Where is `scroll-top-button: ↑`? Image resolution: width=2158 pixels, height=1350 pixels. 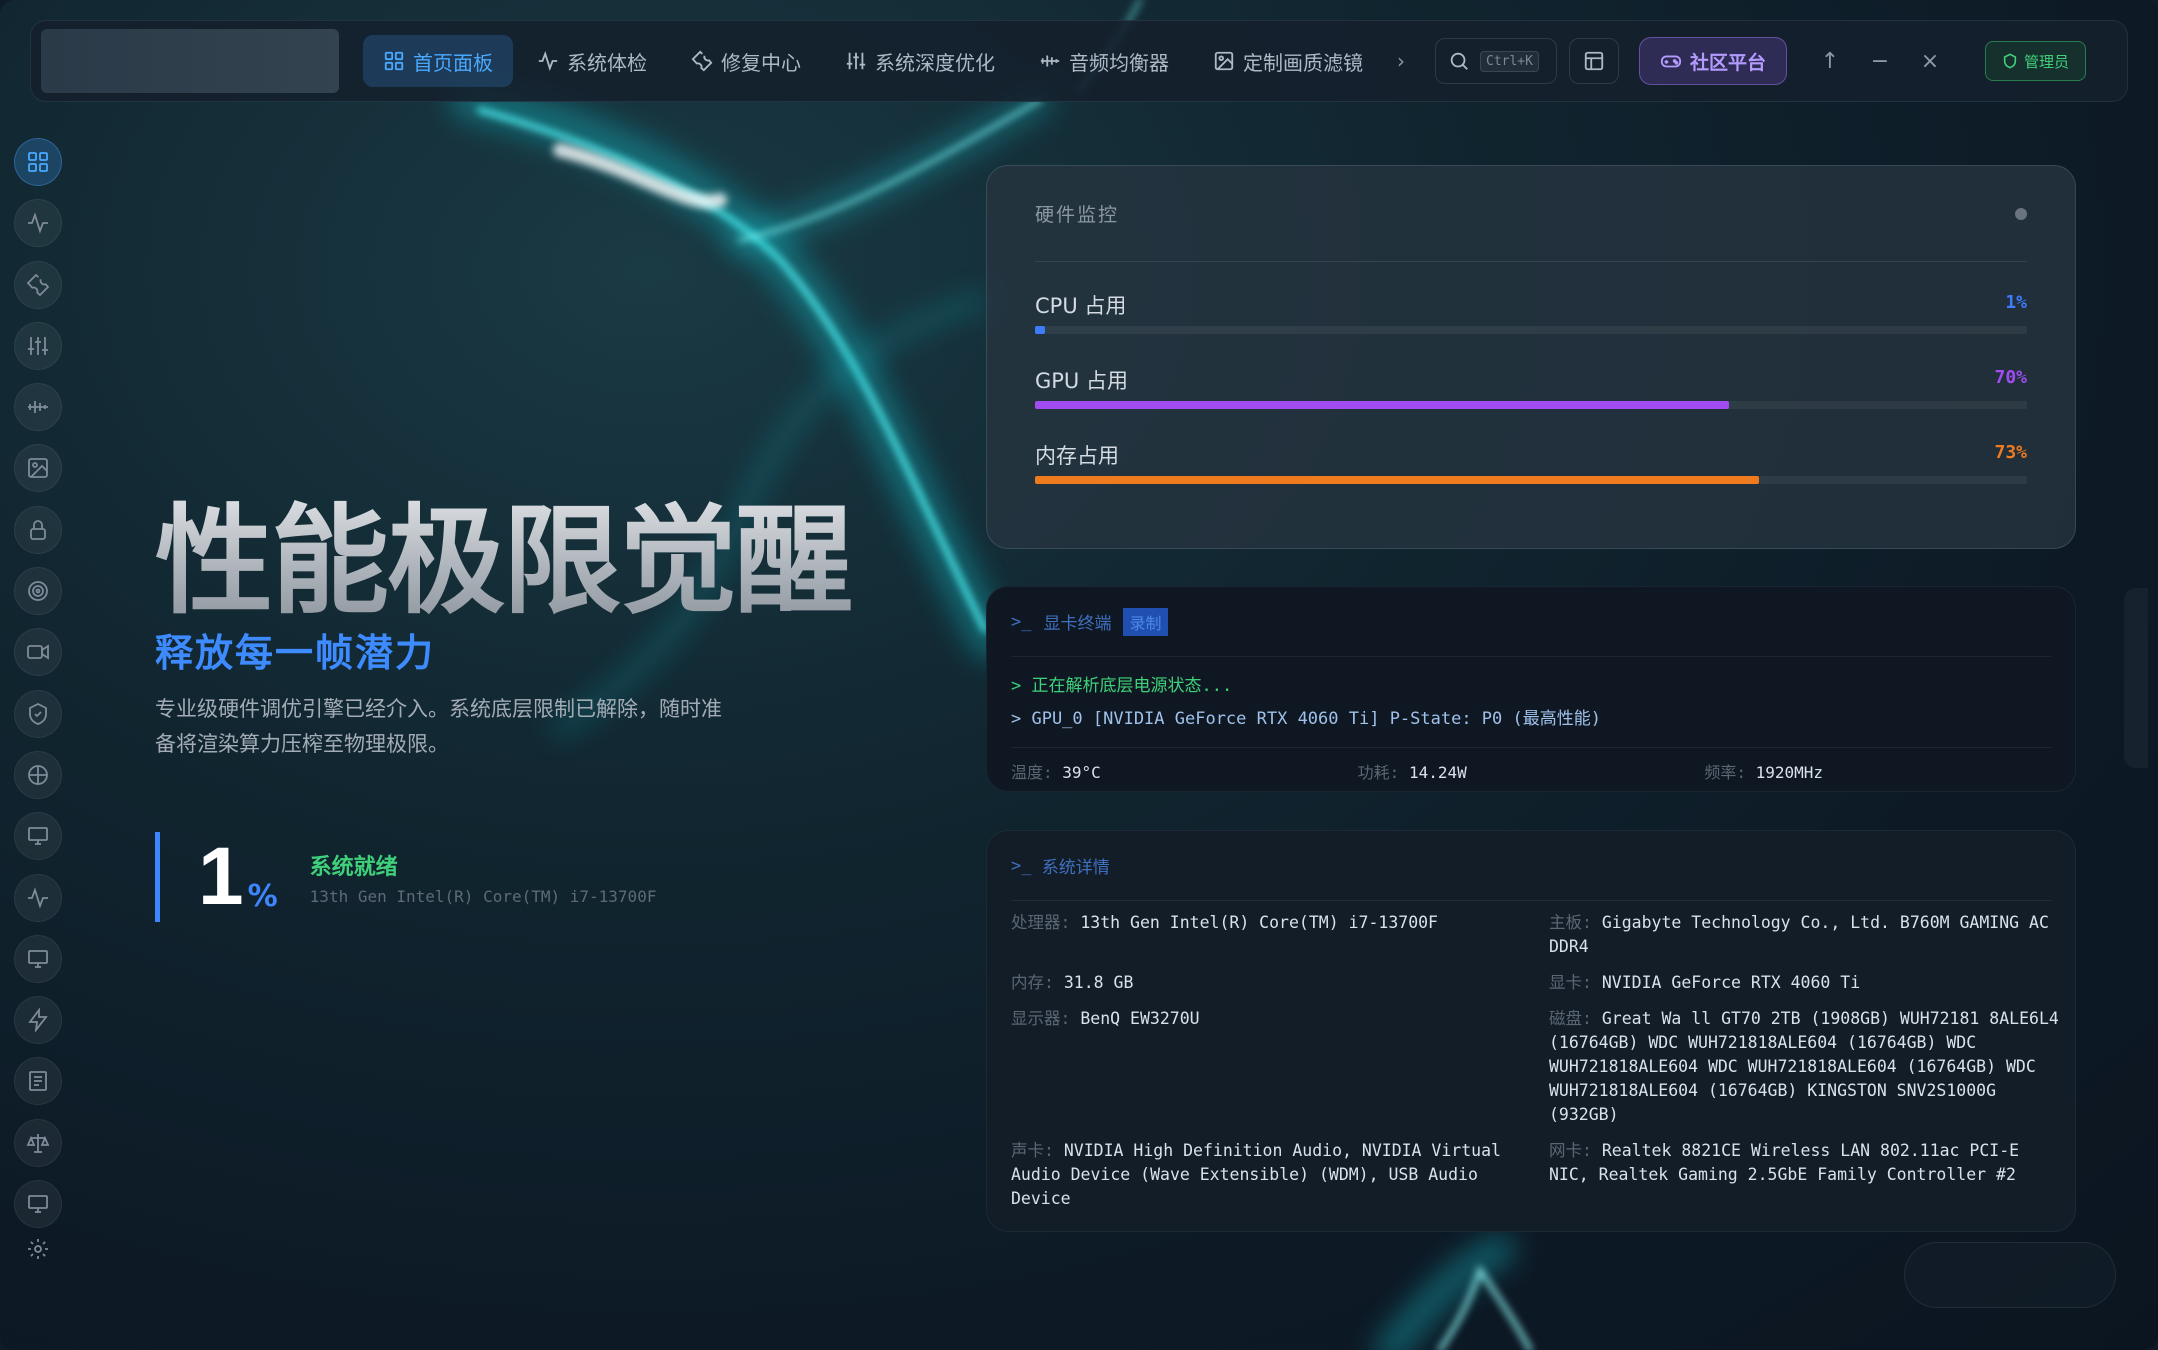 scroll-top-button: ↑ is located at coordinates (1830, 61).